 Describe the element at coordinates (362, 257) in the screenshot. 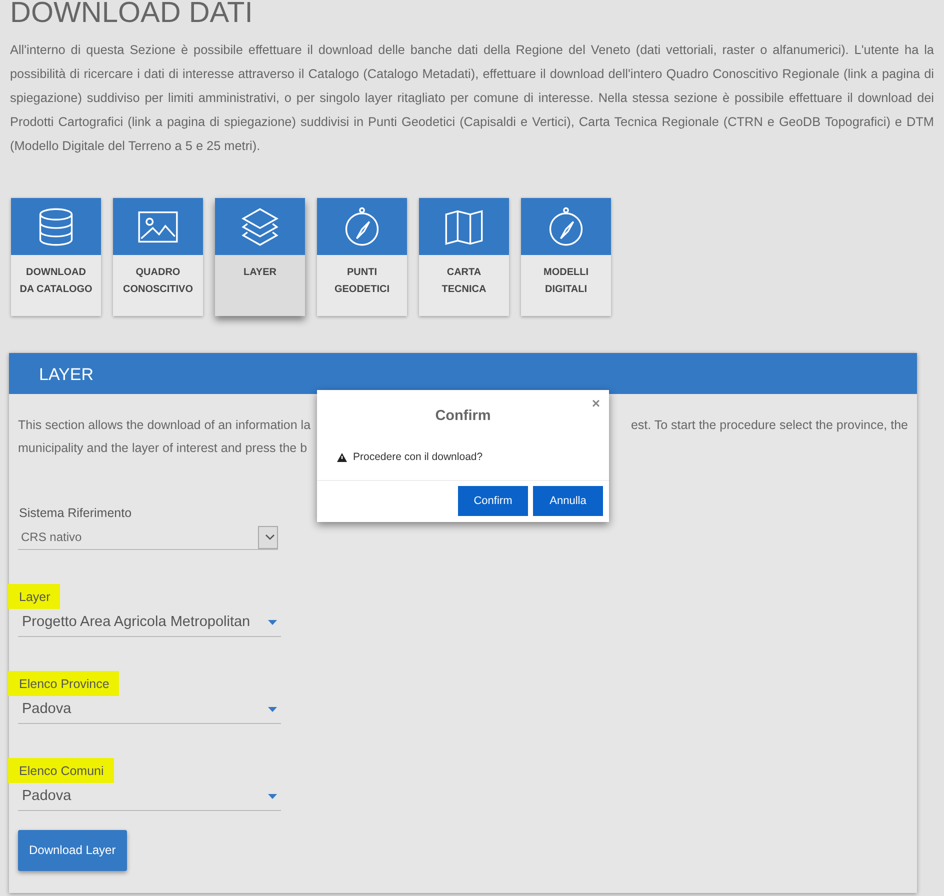

I see `category-tile: PUNTI GEODETICI` at that location.